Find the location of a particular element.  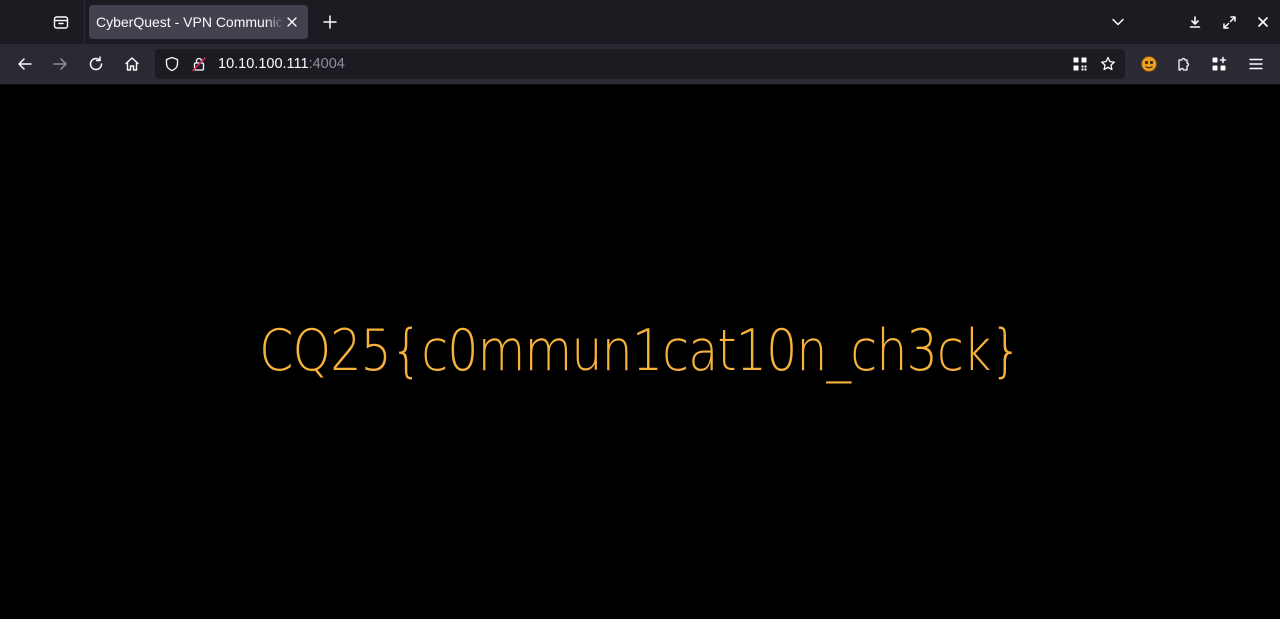

bookmark-star-button is located at coordinates (1108, 64).